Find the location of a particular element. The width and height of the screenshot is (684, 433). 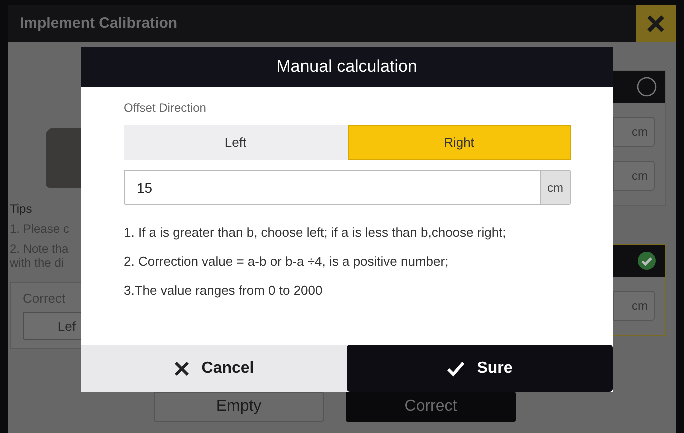

window-title: Implement Calibration is located at coordinates (98, 23).